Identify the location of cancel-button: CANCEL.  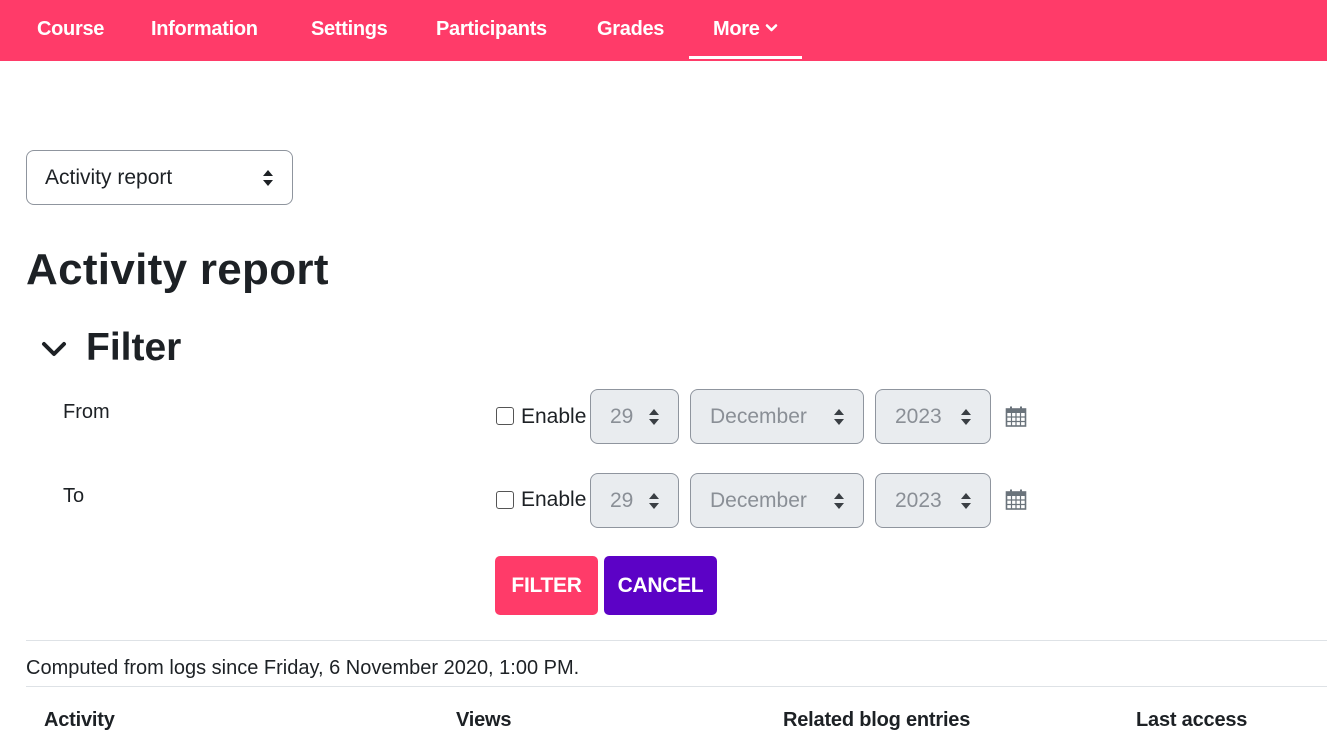
(660, 585).